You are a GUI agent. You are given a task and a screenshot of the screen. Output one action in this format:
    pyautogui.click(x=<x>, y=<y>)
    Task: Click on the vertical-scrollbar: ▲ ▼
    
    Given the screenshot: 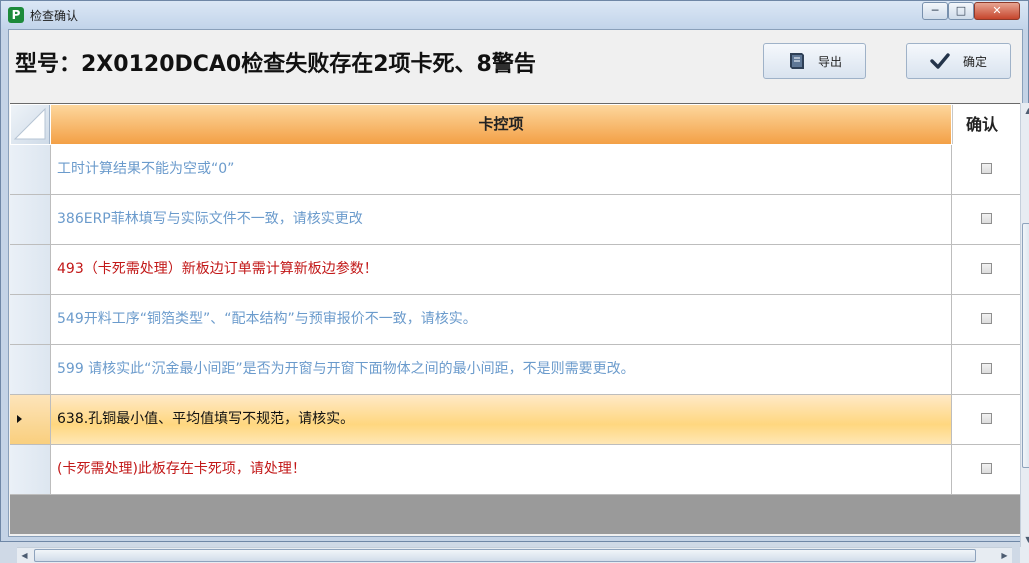 What is the action you would take?
    pyautogui.click(x=1024, y=325)
    